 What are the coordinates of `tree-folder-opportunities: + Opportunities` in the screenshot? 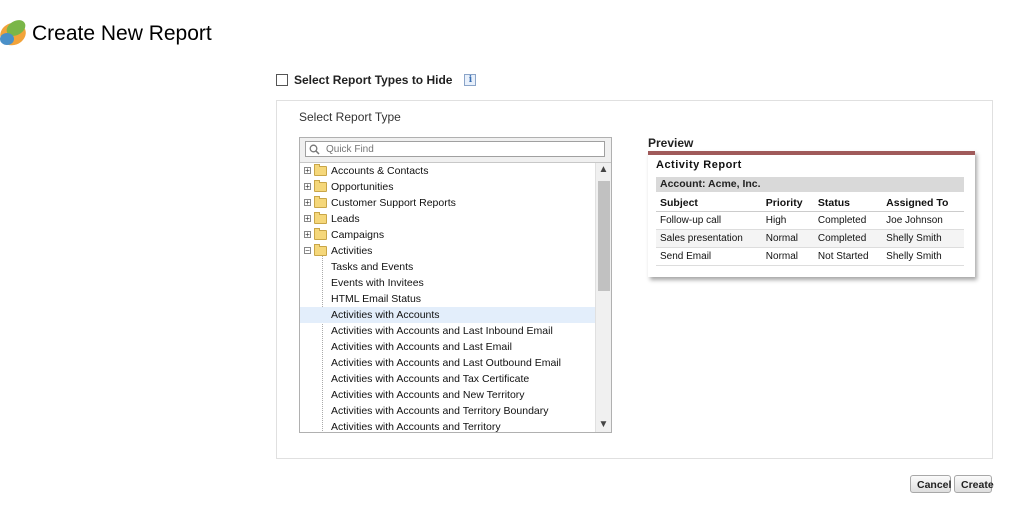 It's located at (447, 187).